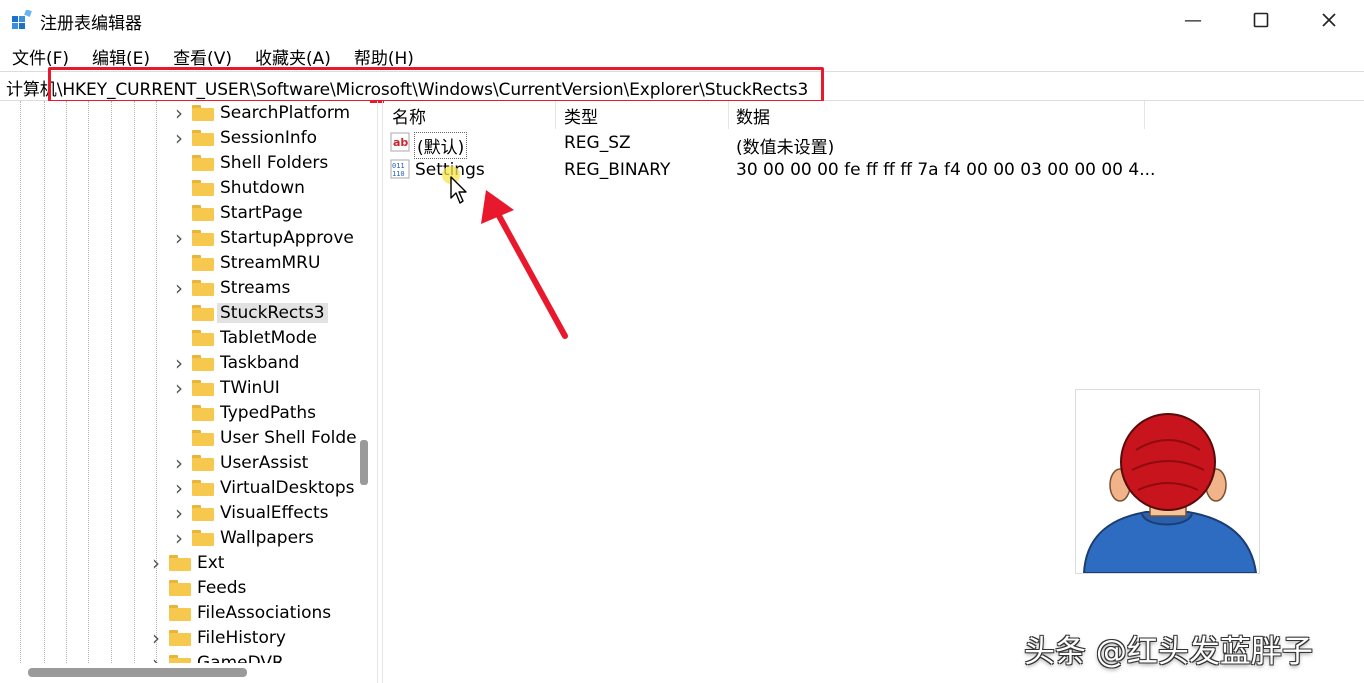 The height and width of the screenshot is (683, 1364). What do you see at coordinates (243, 538) in the screenshot?
I see `tree-item-wallpapers: › Wallpapers` at bounding box center [243, 538].